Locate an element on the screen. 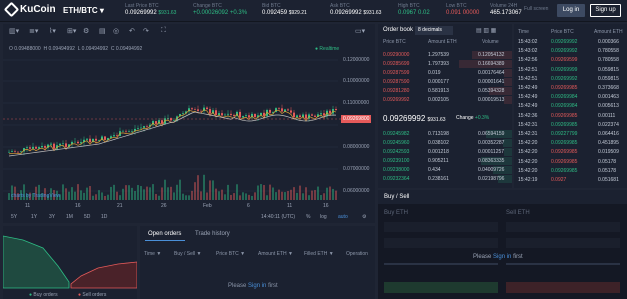 Image resolution: width=627 pixels, height=299 pixels. x-tick: 11 is located at coordinates (290, 206).